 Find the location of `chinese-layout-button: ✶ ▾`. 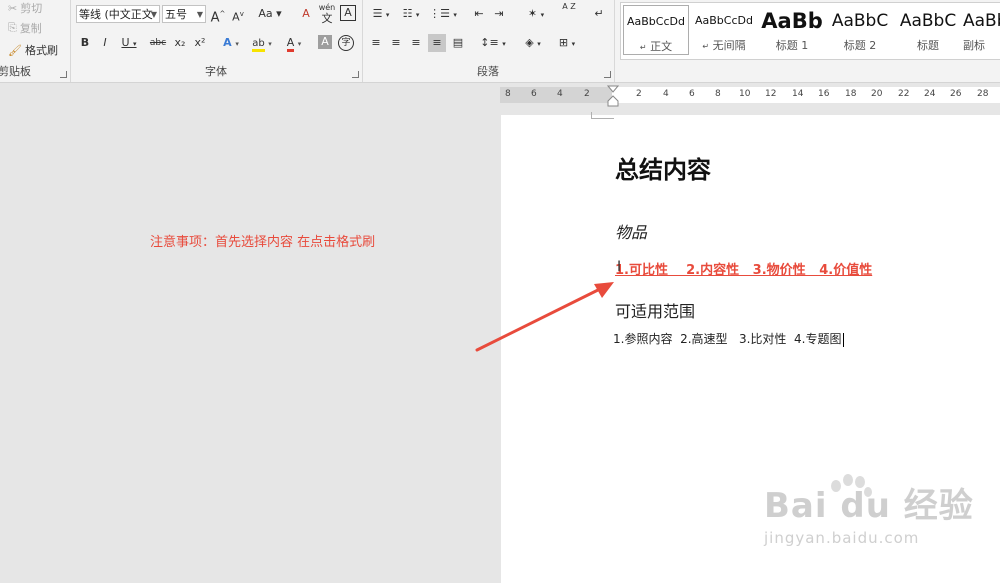

chinese-layout-button: ✶ ▾ is located at coordinates (536, 14).